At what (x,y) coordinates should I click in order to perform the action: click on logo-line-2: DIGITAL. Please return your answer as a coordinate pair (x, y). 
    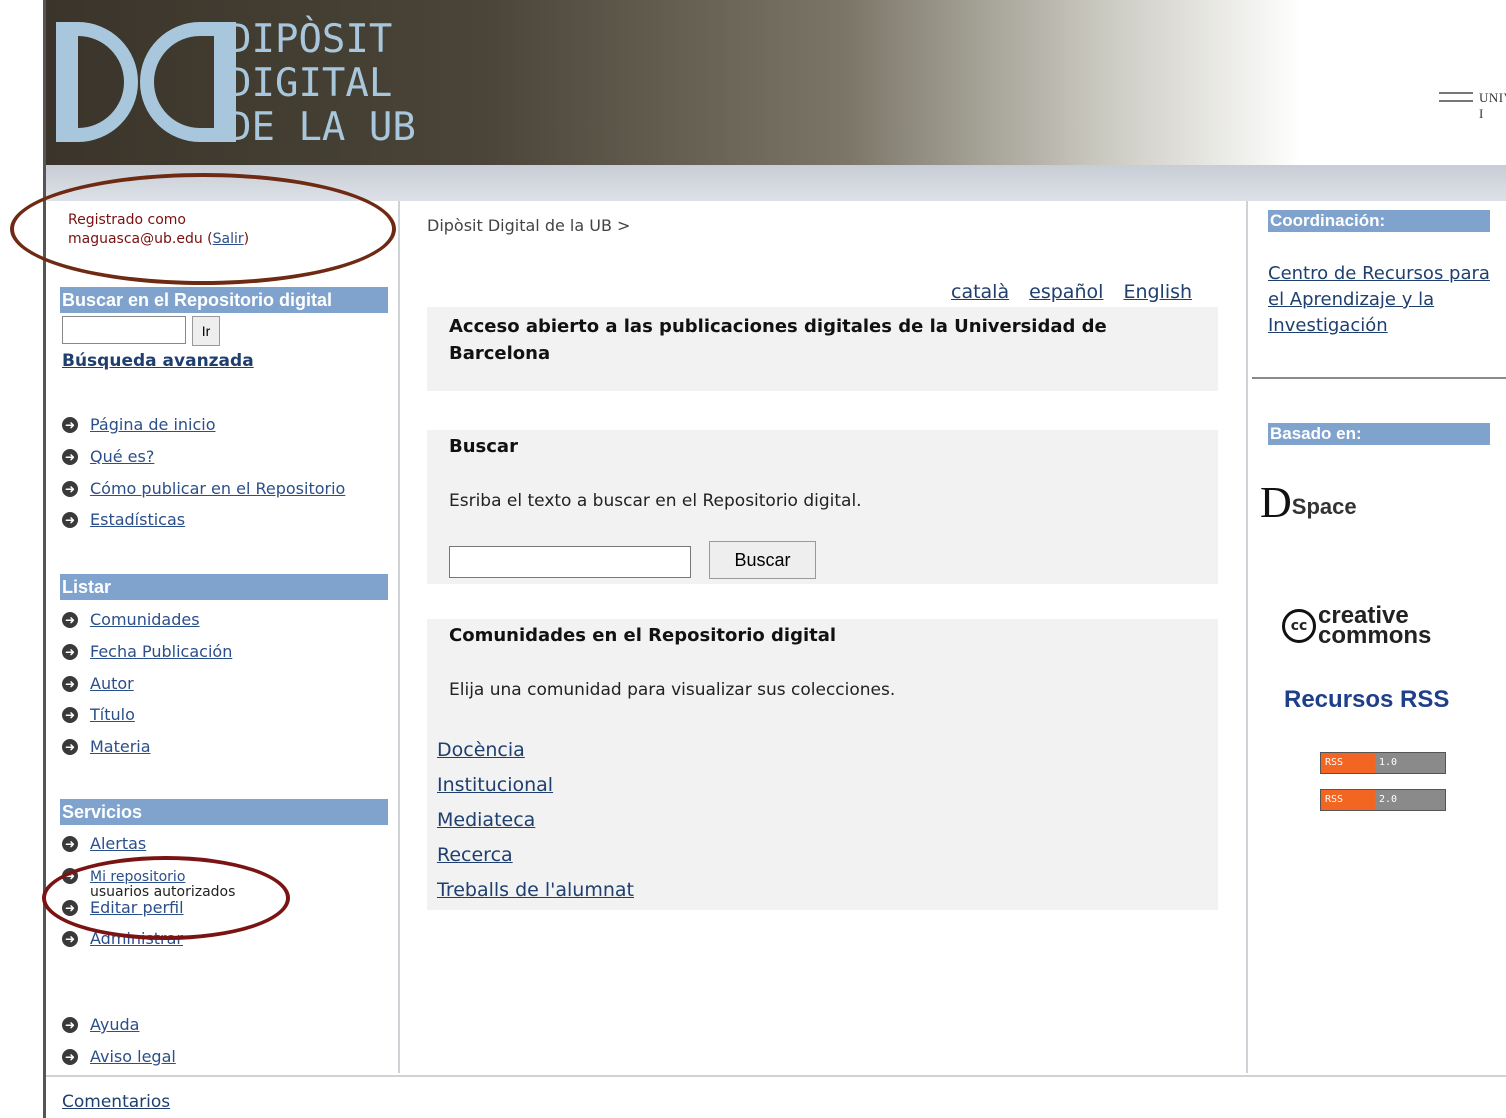
    Looking at the image, I should click on (310, 83).